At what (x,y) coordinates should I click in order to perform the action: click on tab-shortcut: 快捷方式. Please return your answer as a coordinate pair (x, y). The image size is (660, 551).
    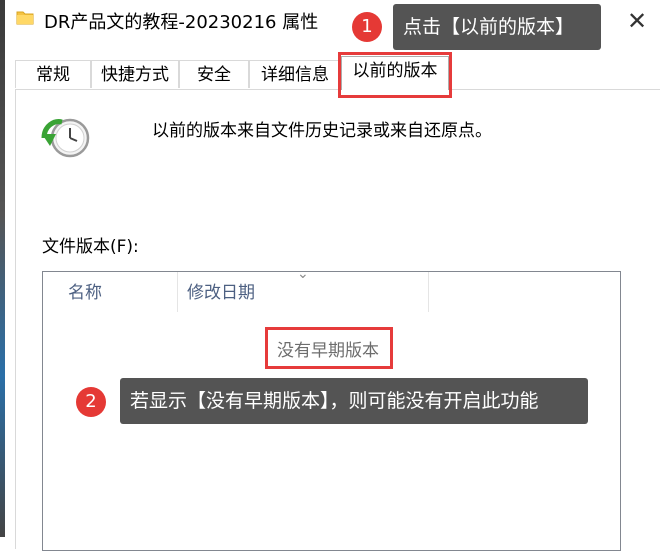
    Looking at the image, I should click on (135, 74).